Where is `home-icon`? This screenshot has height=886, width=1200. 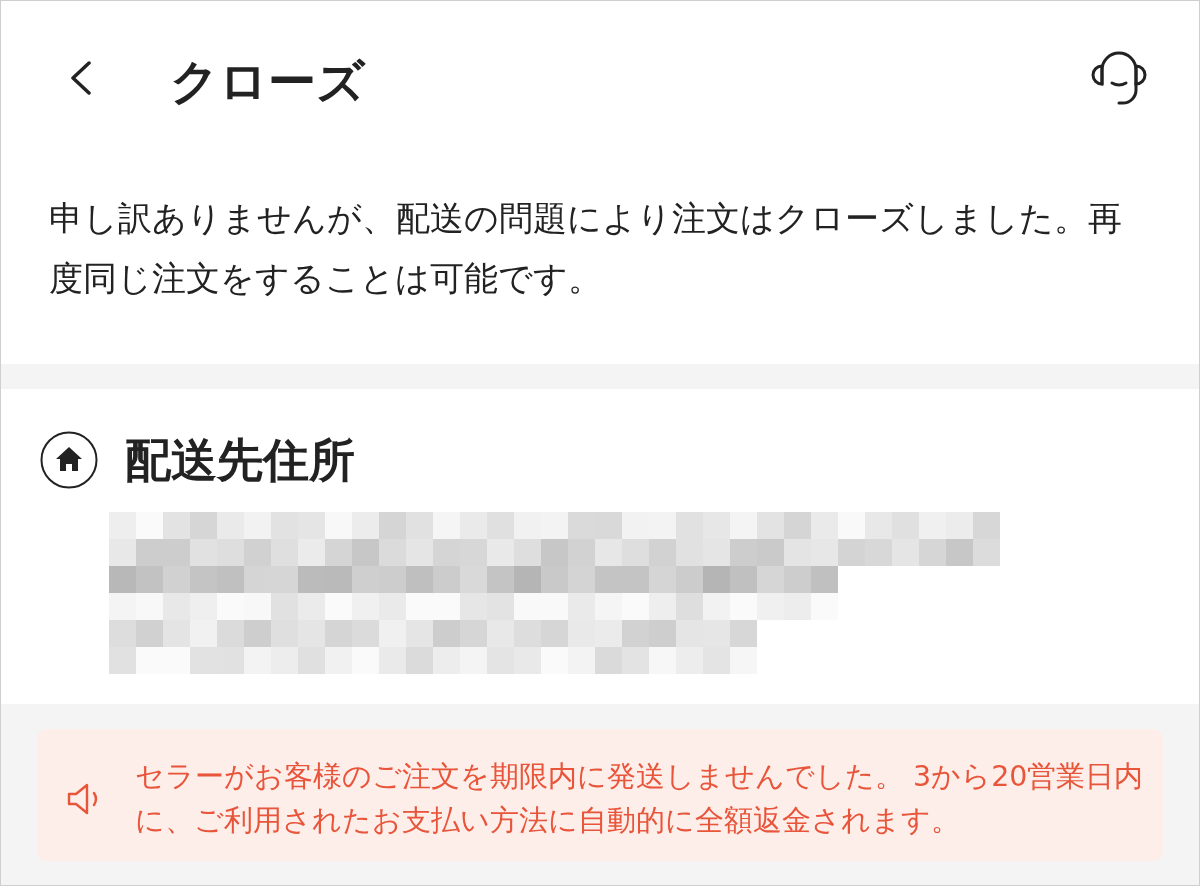
home-icon is located at coordinates (69, 460).